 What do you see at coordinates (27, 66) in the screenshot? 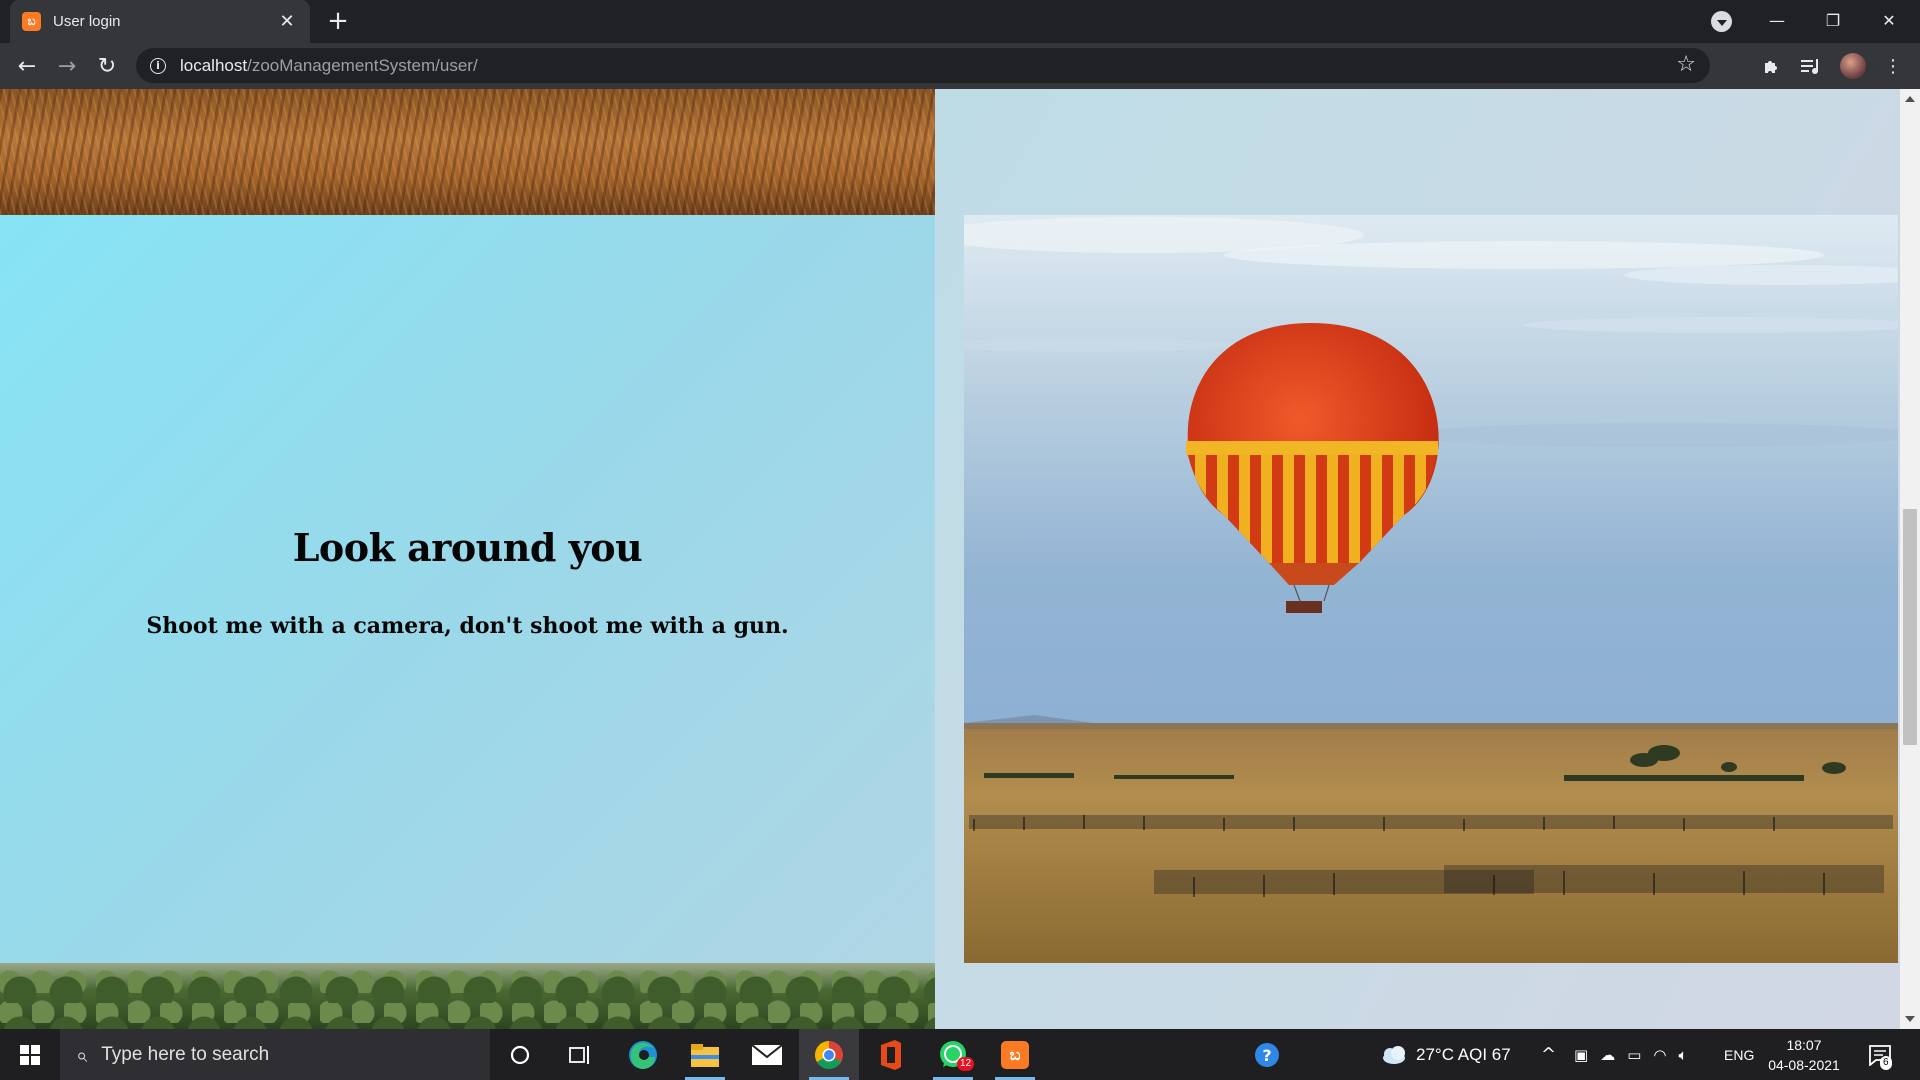
I see `back-arrow-icon: ←` at bounding box center [27, 66].